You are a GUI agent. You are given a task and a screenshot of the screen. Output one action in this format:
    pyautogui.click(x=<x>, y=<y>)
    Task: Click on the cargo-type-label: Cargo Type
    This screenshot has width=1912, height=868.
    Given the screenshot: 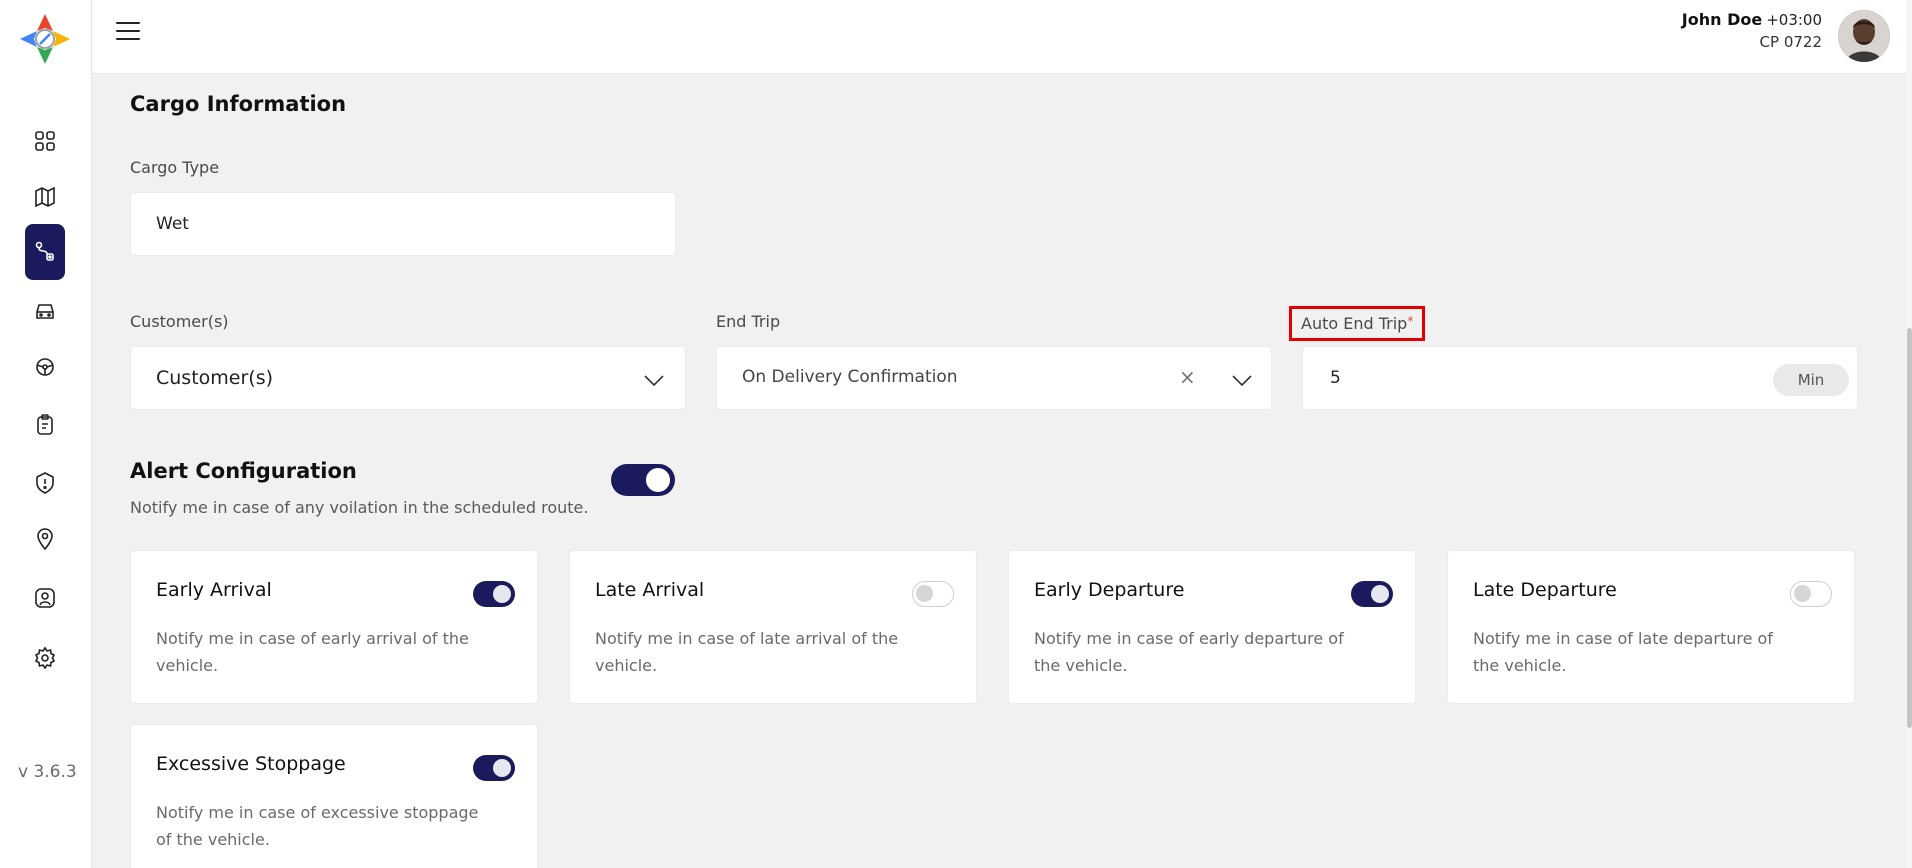 What is the action you would take?
    pyautogui.click(x=175, y=167)
    